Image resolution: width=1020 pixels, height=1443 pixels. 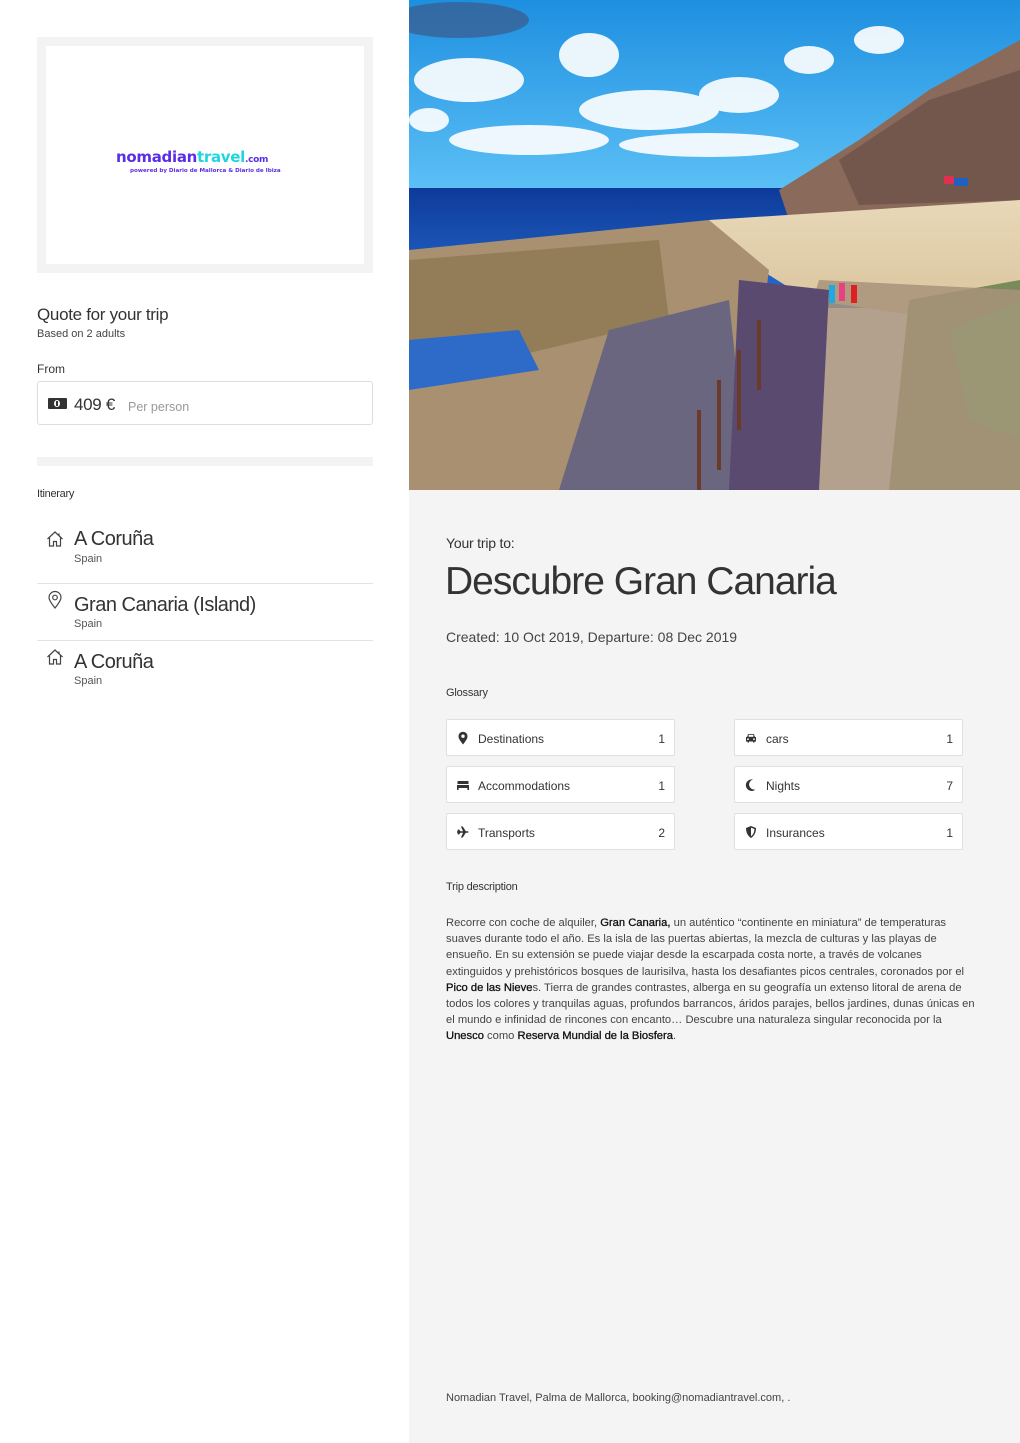 I want to click on glossary-card-label: Transports, so click(x=506, y=833).